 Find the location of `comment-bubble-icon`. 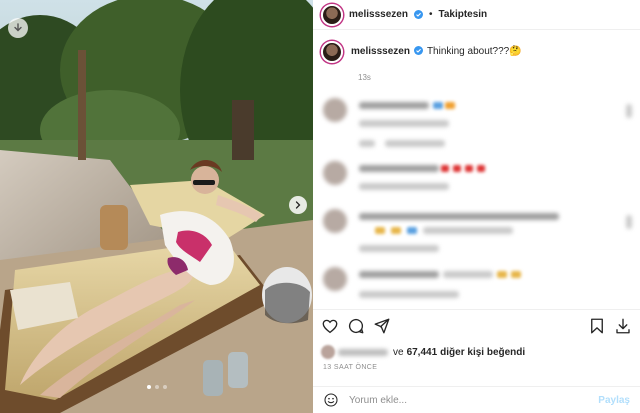

comment-bubble-icon is located at coordinates (356, 326).